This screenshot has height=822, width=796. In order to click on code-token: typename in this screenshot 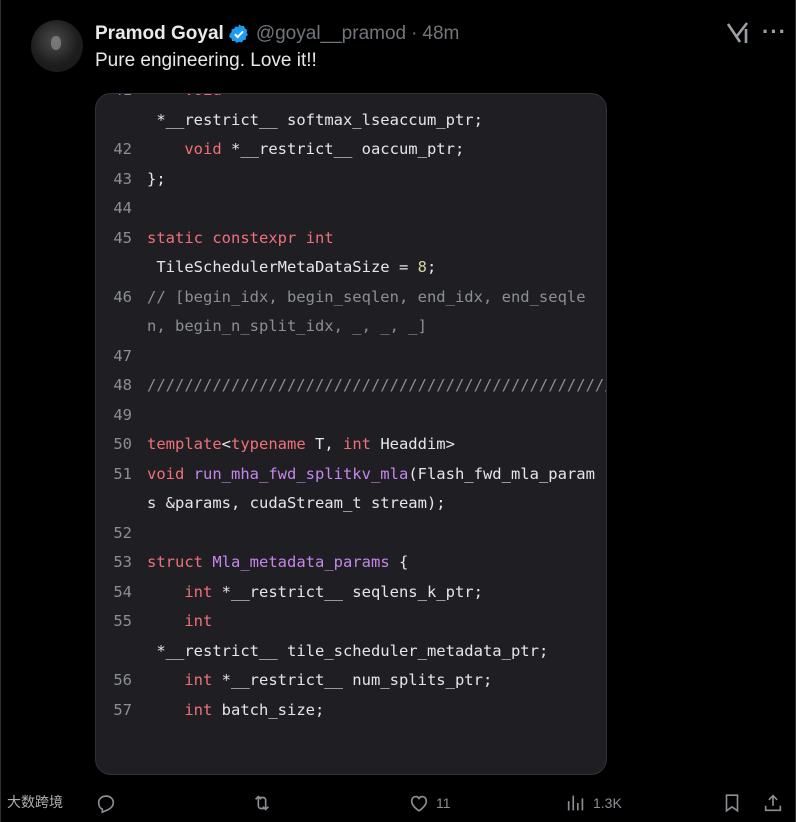, I will do `click(268, 444)`.